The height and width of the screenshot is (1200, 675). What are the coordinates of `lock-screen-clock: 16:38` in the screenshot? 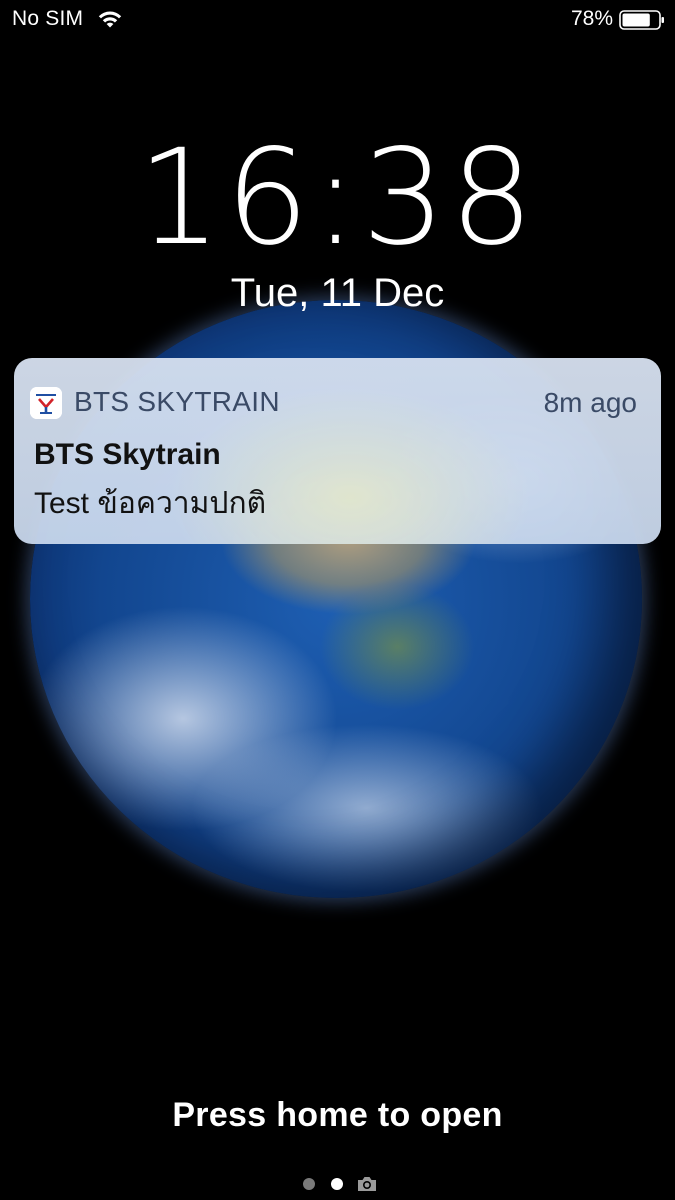 It's located at (337, 198).